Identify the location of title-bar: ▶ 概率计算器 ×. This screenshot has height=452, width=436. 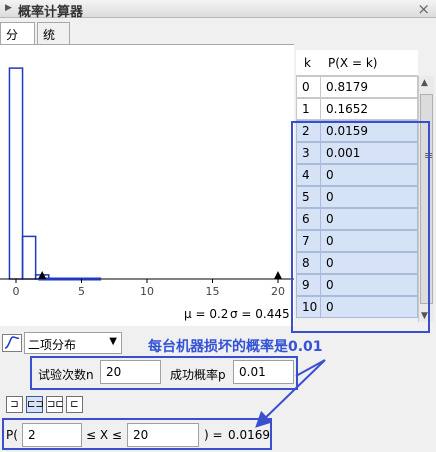
(218, 10).